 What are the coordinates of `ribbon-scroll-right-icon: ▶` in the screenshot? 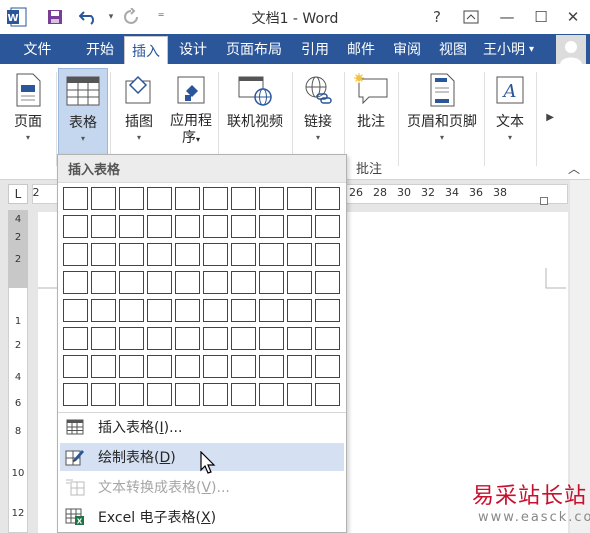 It's located at (550, 117).